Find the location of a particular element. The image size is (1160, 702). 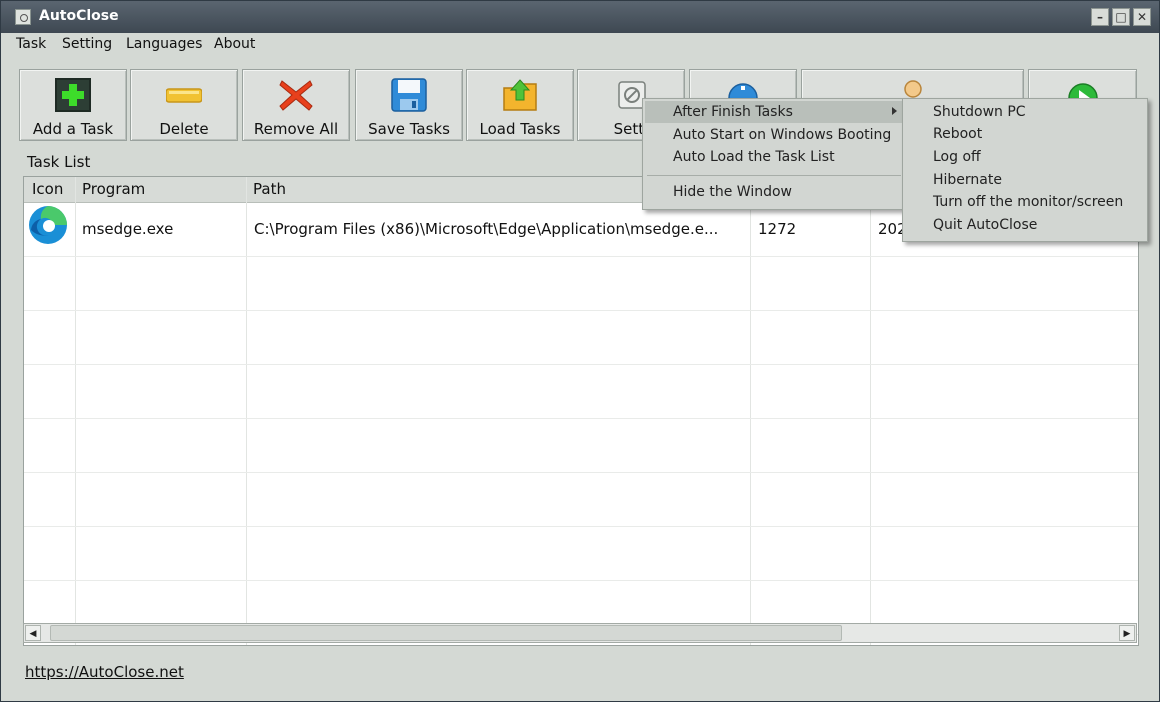

save-tasks-button: Save Tasks is located at coordinates (409, 105).